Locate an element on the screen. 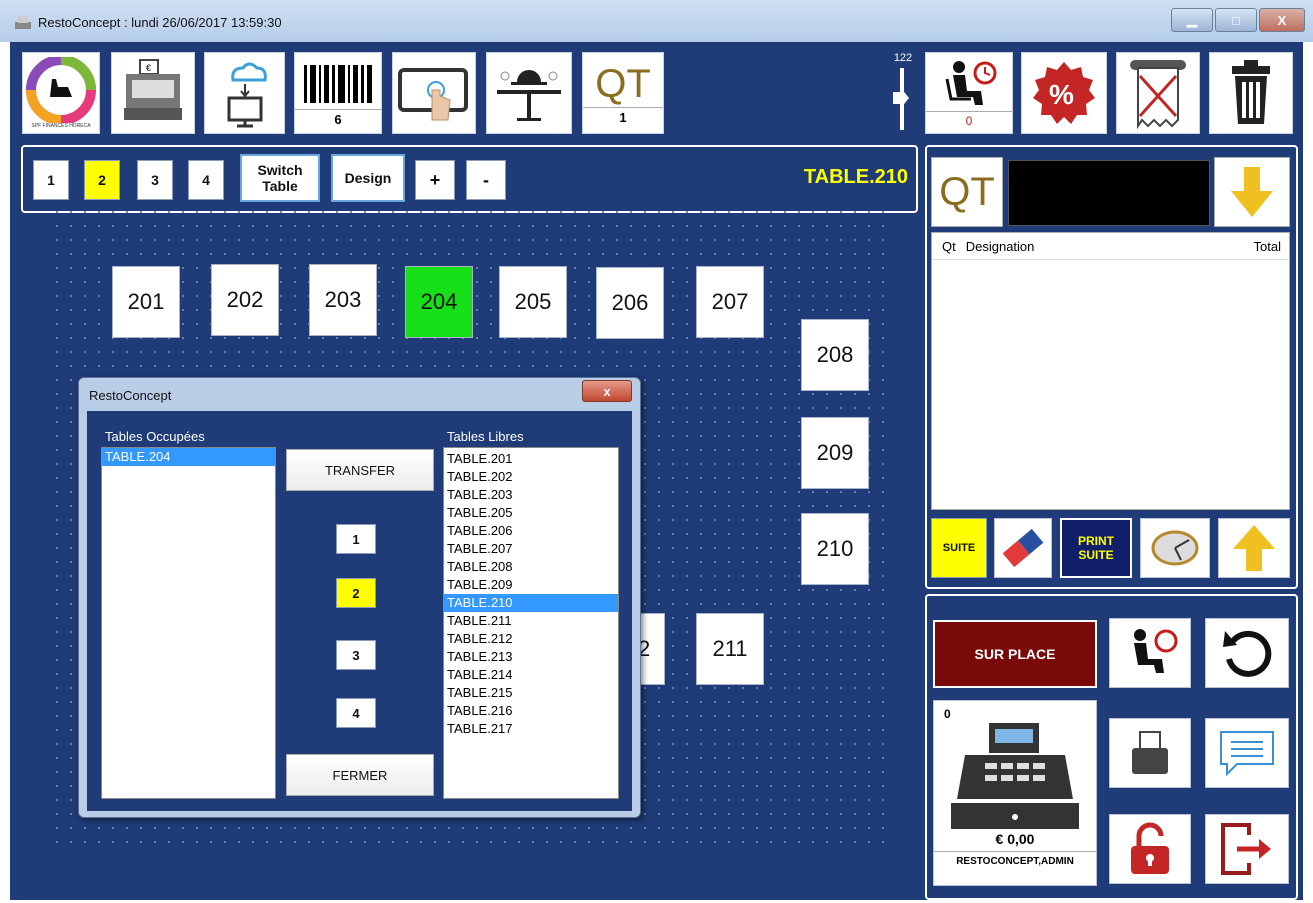 This screenshot has width=1313, height=903. touch-screen-button is located at coordinates (434, 93).